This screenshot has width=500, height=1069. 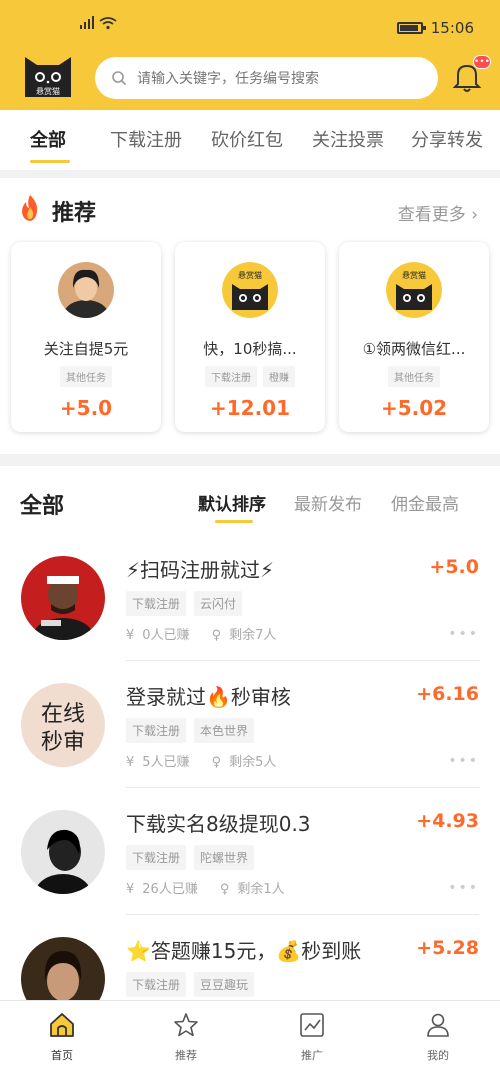 I want to click on task-price: +6.16, so click(x=447, y=694).